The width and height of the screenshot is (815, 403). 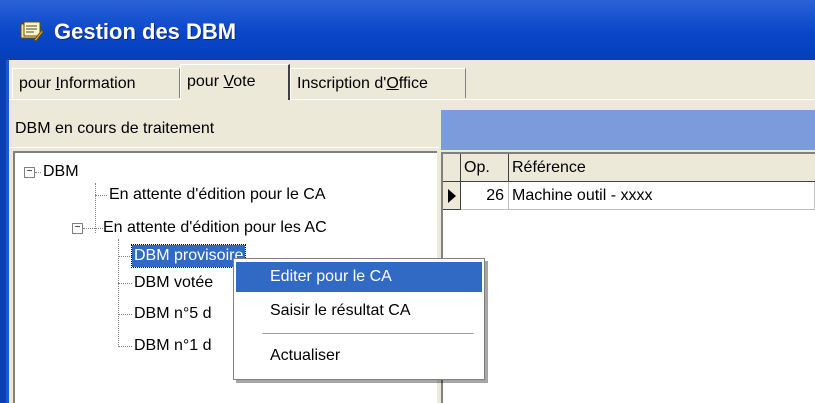 I want to click on tab-pour-vote: pour Vote, so click(x=235, y=82).